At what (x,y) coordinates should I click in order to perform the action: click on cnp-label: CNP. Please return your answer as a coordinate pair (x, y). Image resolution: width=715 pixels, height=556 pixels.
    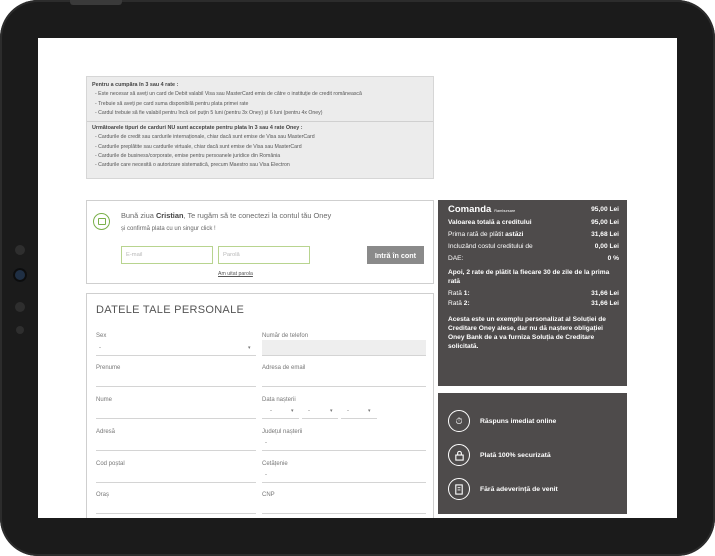
    Looking at the image, I should click on (268, 495).